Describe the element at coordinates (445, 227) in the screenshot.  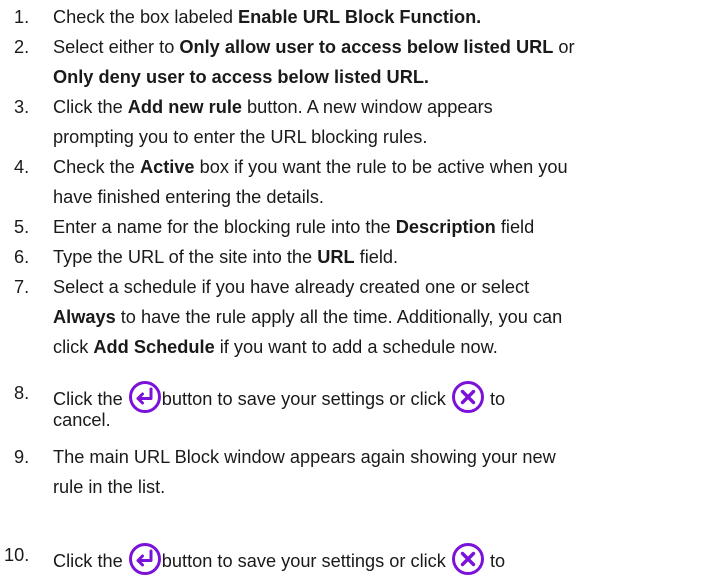
I see `bold-term: Description` at that location.